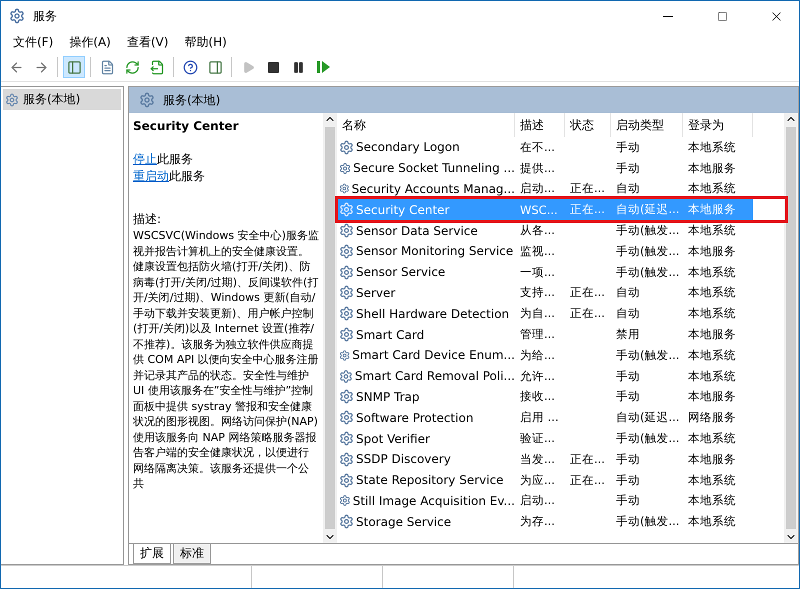 The width and height of the screenshot is (800, 589). I want to click on column-header: 启动类型, so click(647, 125).